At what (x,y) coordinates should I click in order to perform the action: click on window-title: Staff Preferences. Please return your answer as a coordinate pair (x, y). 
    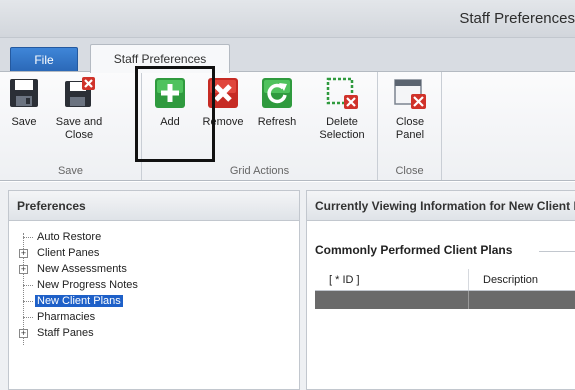
    Looking at the image, I should click on (517, 18).